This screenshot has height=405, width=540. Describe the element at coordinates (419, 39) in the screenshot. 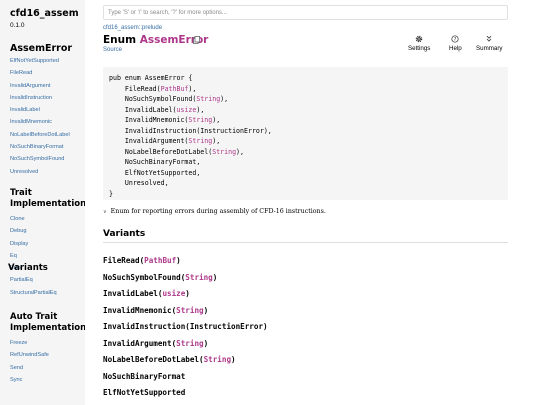

I see `gear-icon` at that location.